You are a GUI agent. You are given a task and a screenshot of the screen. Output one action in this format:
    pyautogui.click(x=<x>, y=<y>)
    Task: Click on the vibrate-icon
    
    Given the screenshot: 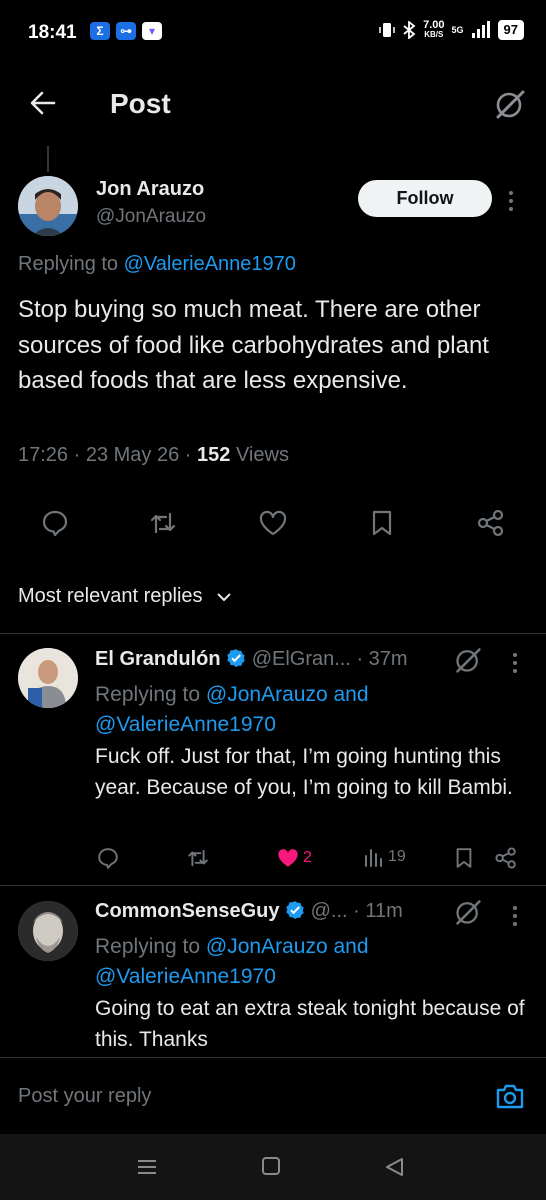 What is the action you would take?
    pyautogui.click(x=387, y=30)
    